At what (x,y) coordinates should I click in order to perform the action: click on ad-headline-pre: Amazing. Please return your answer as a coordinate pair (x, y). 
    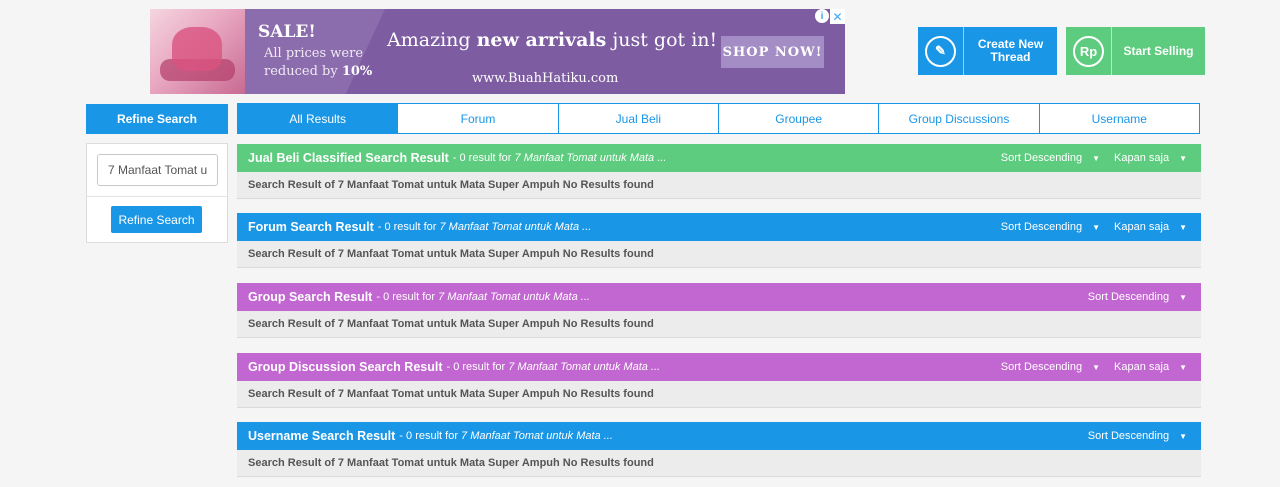
    Looking at the image, I should click on (429, 40).